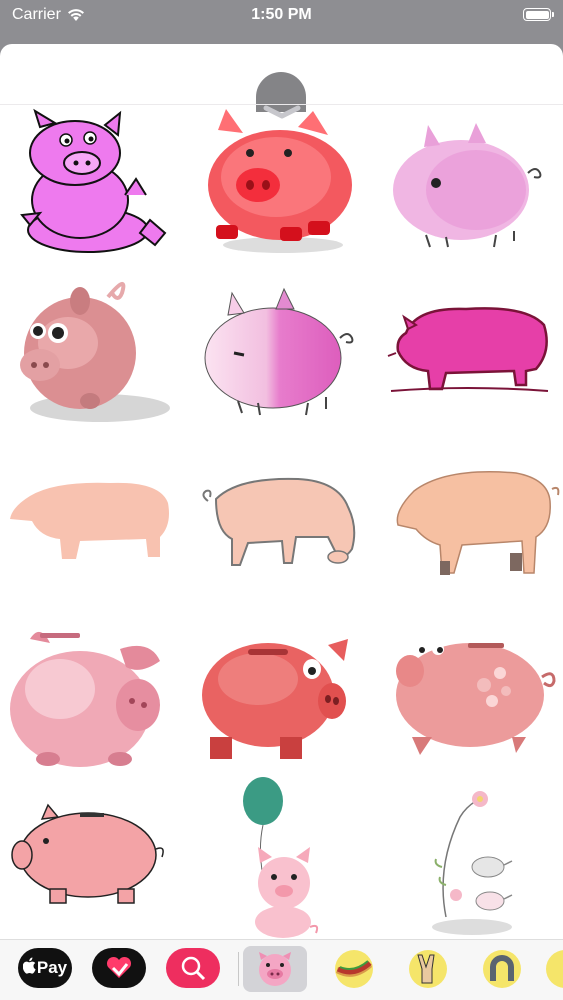  I want to click on peace-sign-sticker-tab, so click(428, 969).